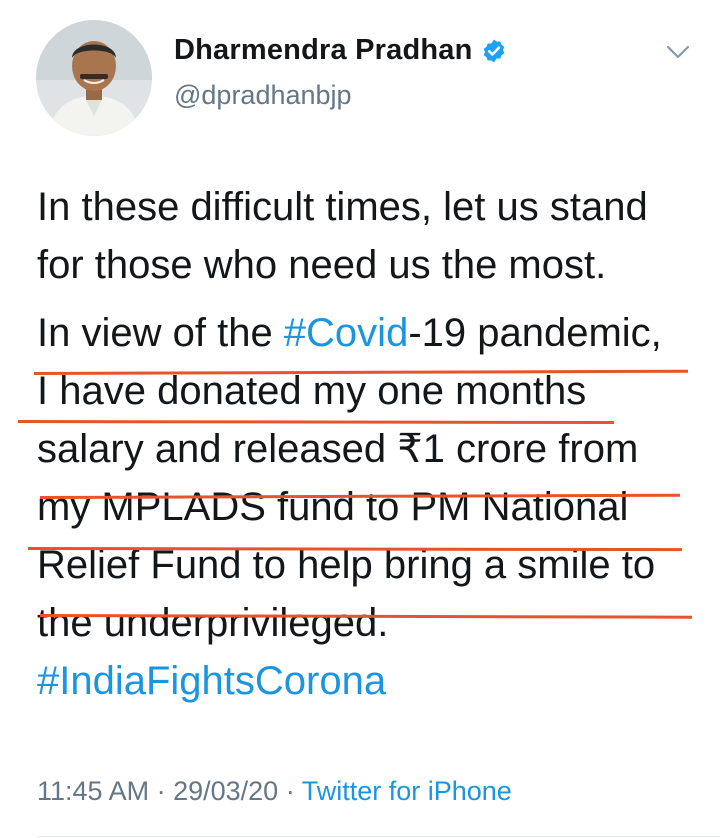  I want to click on text-line: salary and released ₹1 crore from, so click(338, 449).